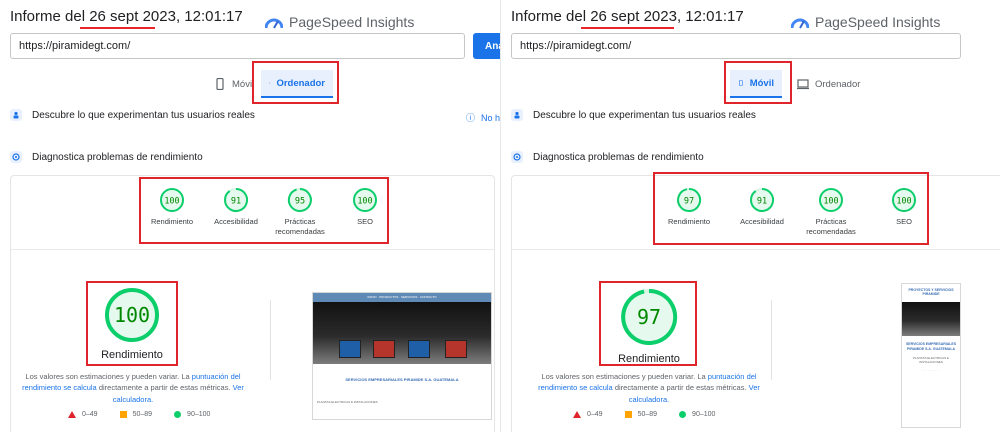 This screenshot has height=432, width=1000. Describe the element at coordinates (838, 84) in the screenshot. I see `tab-label: Ordenador` at that location.